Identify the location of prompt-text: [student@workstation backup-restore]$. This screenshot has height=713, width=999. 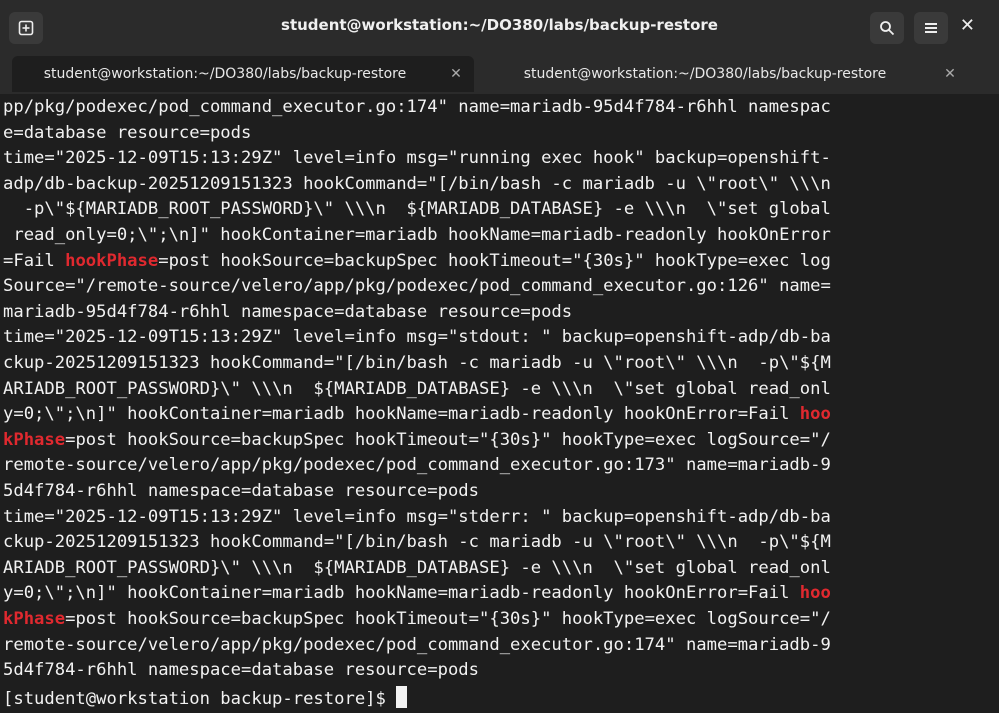
(200, 698).